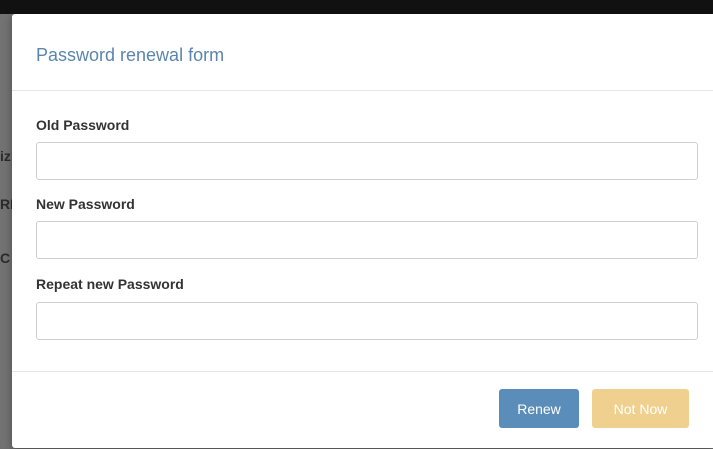  What do you see at coordinates (640, 408) in the screenshot?
I see `not-now-button: Not Now` at bounding box center [640, 408].